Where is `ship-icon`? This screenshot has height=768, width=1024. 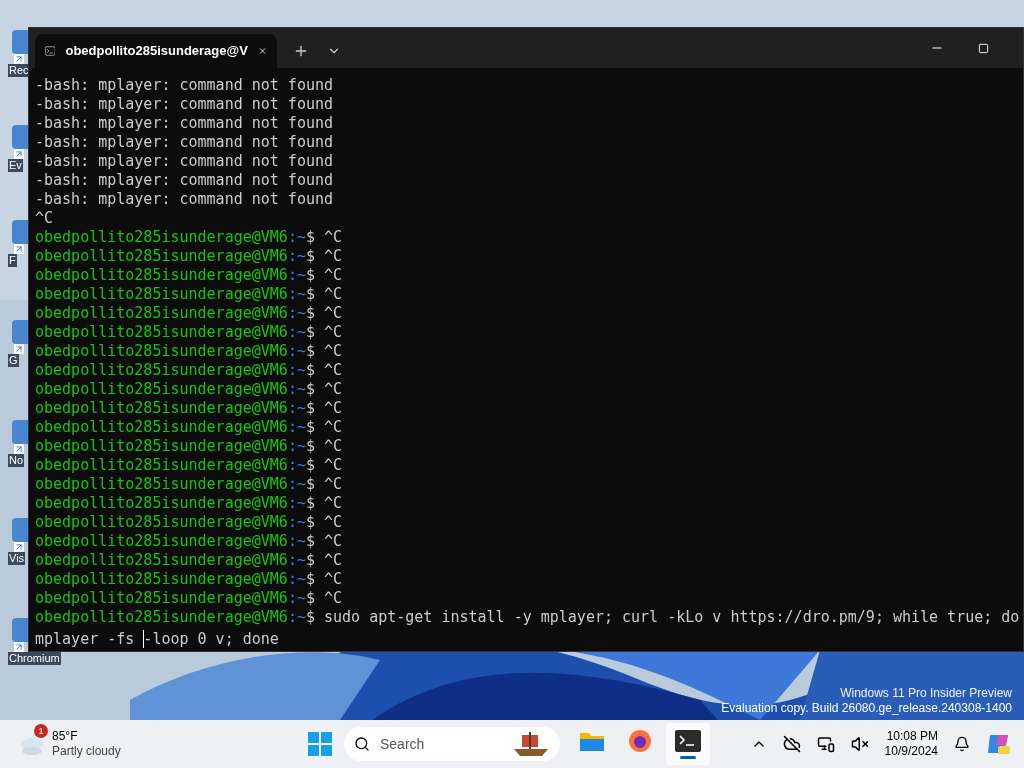 ship-icon is located at coordinates (531, 744).